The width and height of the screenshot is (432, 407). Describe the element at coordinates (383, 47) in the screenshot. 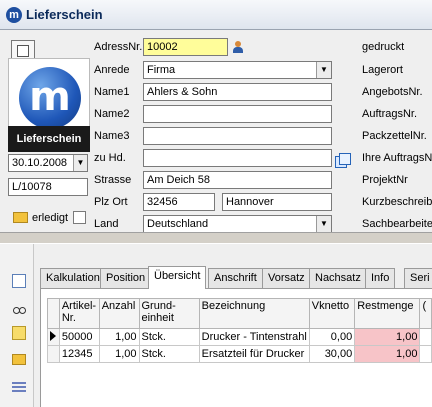

I see `gedruckt-label: gedruckt` at that location.